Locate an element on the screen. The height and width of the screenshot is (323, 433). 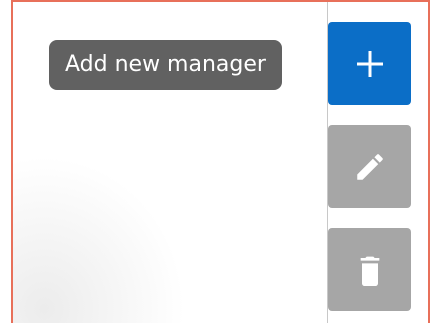
edit-manager-button is located at coordinates (369, 166).